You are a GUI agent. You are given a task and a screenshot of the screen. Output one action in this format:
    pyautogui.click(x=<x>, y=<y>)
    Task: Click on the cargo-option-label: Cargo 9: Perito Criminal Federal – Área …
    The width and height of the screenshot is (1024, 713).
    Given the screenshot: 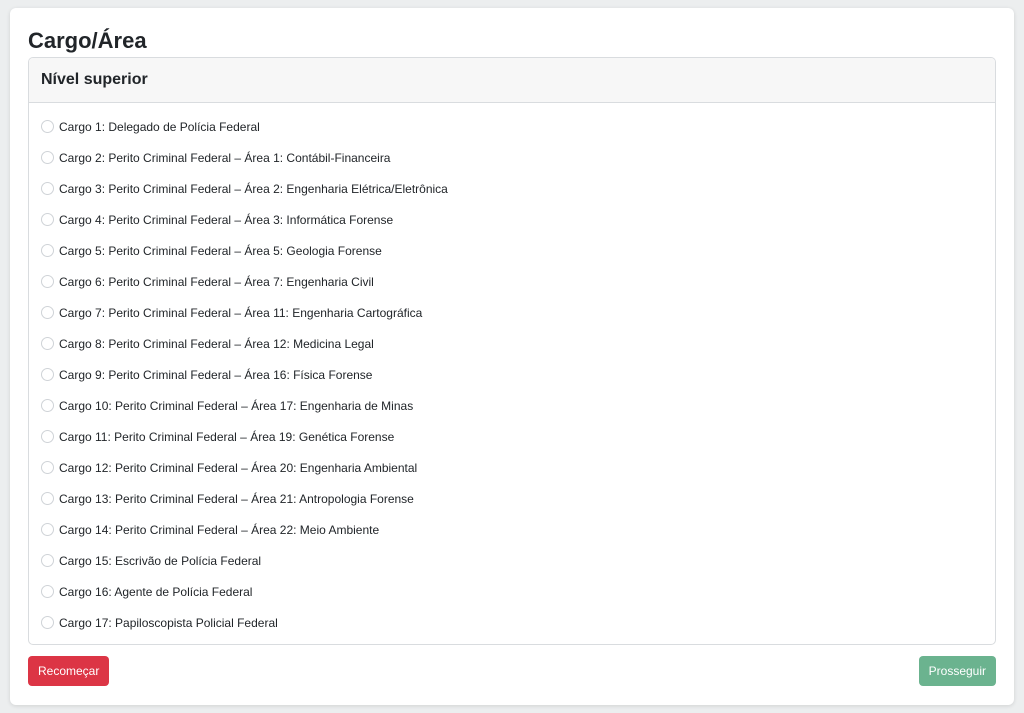 What is the action you would take?
    pyautogui.click(x=216, y=374)
    